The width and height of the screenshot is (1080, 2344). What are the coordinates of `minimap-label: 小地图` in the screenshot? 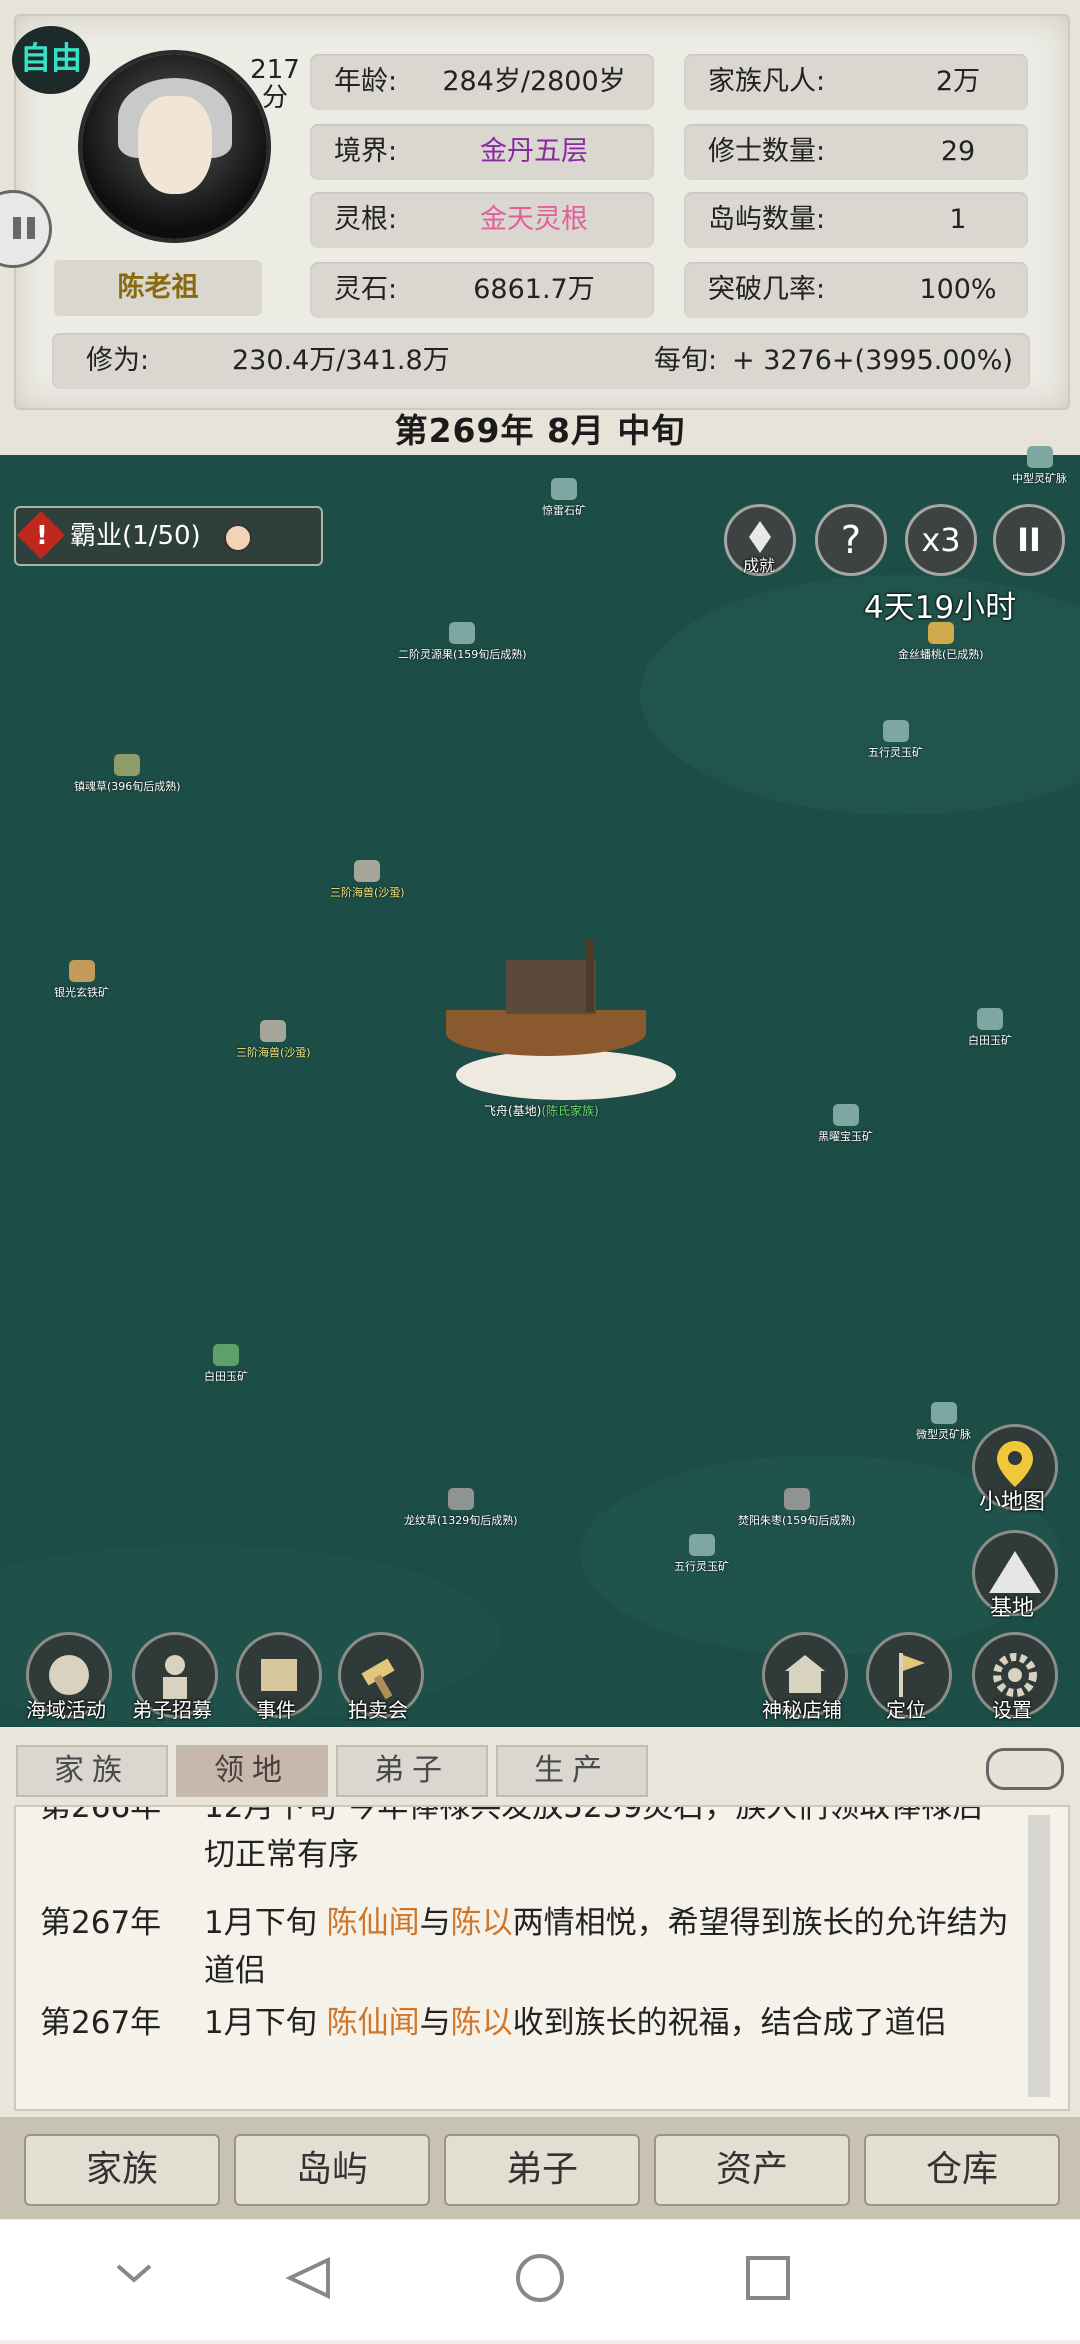 It's located at (1011, 1502).